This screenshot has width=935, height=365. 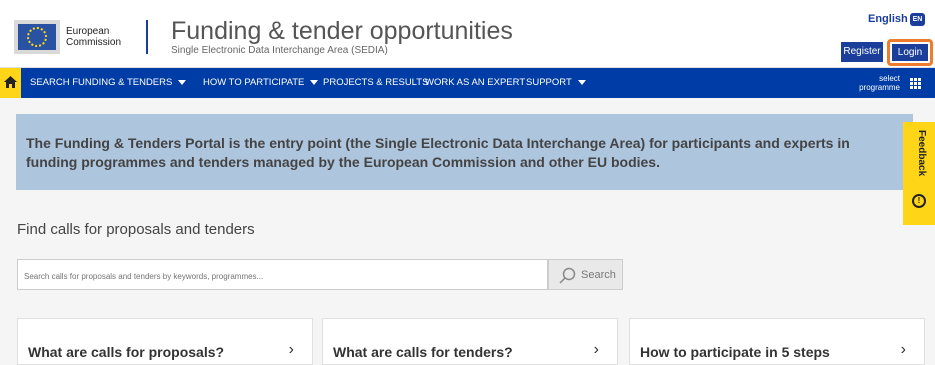 I want to click on home-icon, so click(x=10, y=82).